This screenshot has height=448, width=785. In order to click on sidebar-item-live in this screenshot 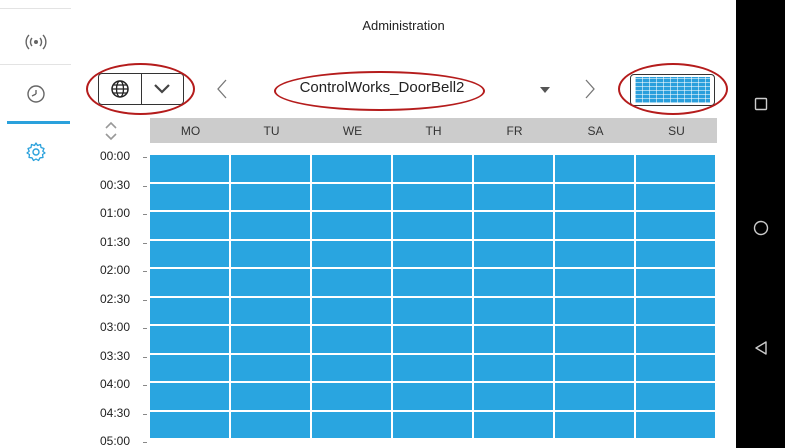, I will do `click(35, 42)`.